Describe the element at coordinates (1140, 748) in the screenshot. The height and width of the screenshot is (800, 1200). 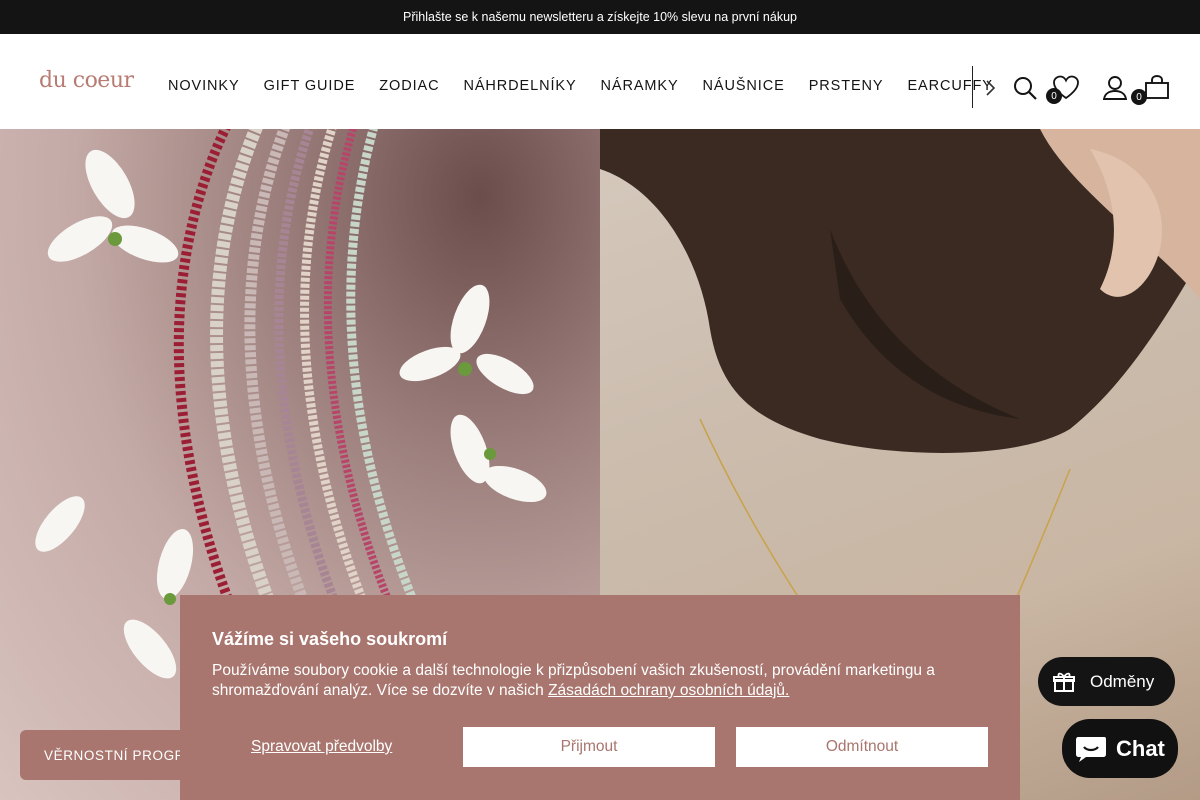
I see `chat-label: Chat` at that location.